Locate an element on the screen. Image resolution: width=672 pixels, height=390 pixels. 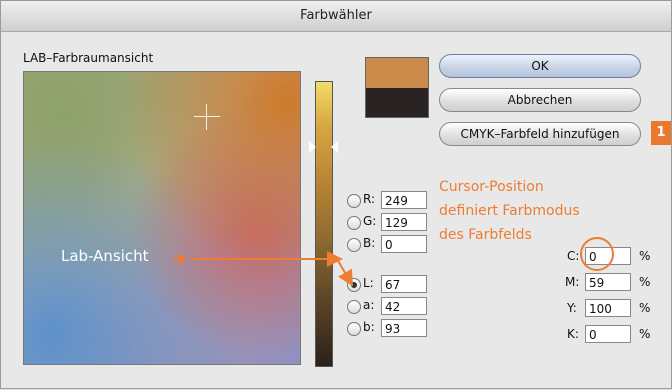
arrow-to-lab-label-icon is located at coordinates (183, 259).